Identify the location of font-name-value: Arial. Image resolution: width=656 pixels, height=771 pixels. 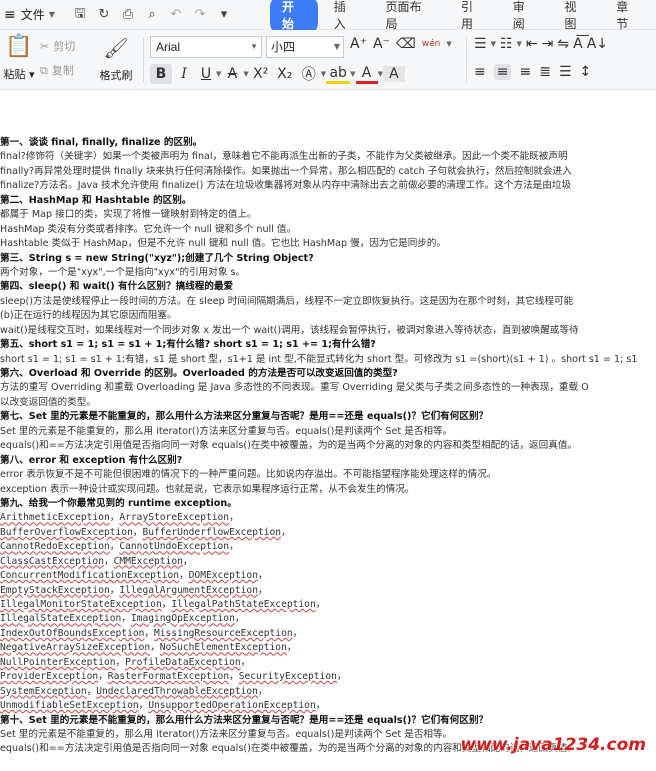
(168, 47).